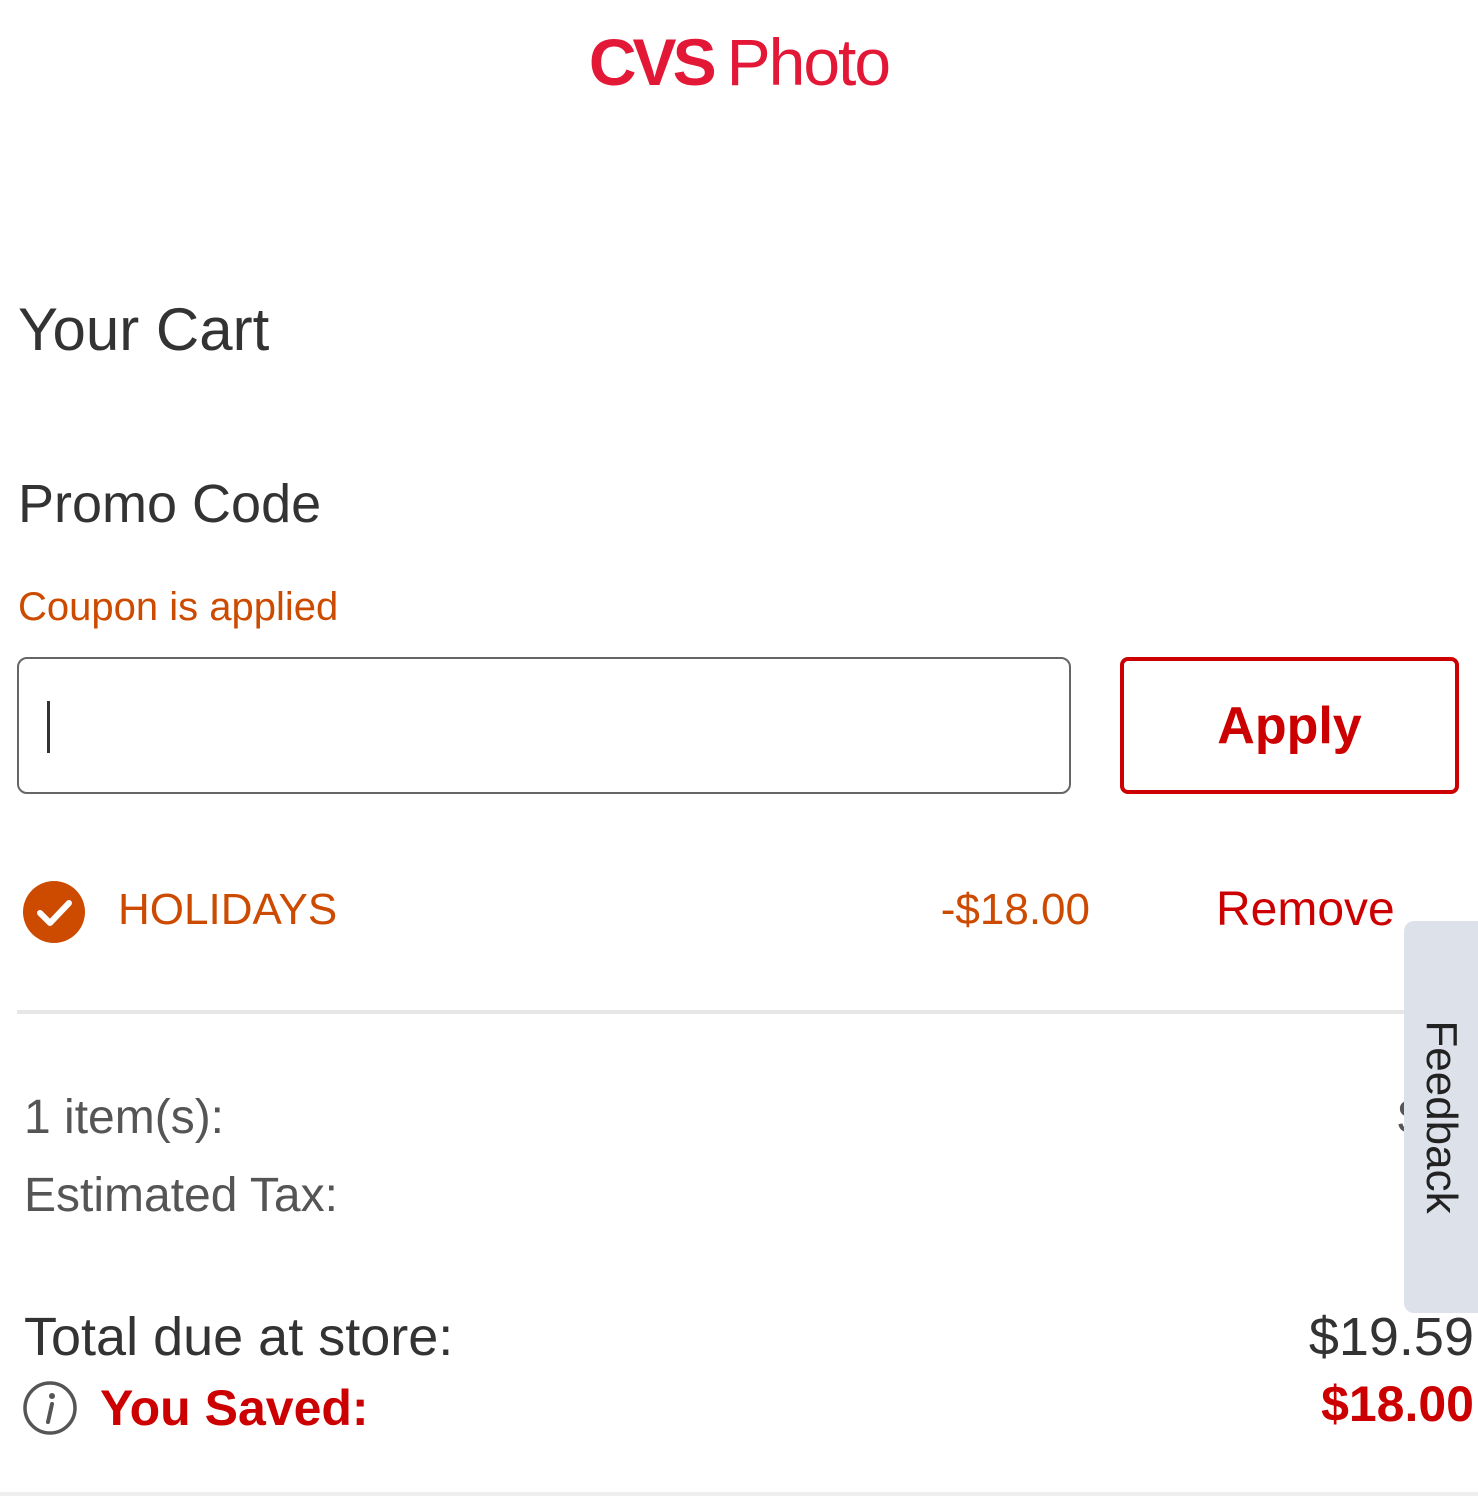  Describe the element at coordinates (228, 909) in the screenshot. I see `coupon-code: HOLIDAYS` at that location.